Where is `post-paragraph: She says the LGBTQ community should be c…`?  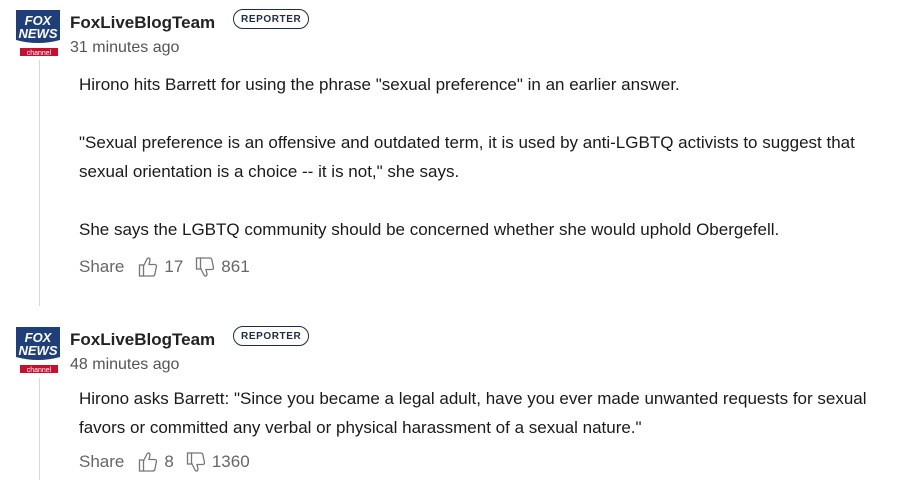
post-paragraph: She says the LGBTQ community should be c… is located at coordinates (429, 229).